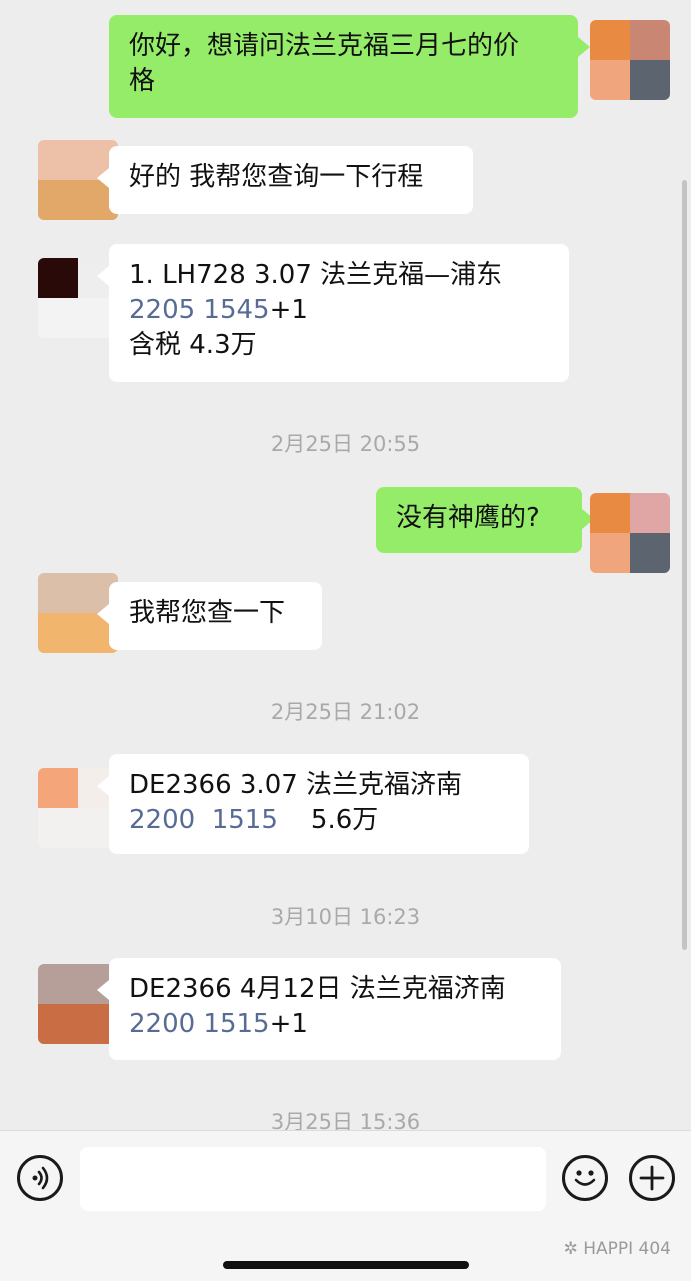  I want to click on timestamp: 3月10日 16:23, so click(345, 917).